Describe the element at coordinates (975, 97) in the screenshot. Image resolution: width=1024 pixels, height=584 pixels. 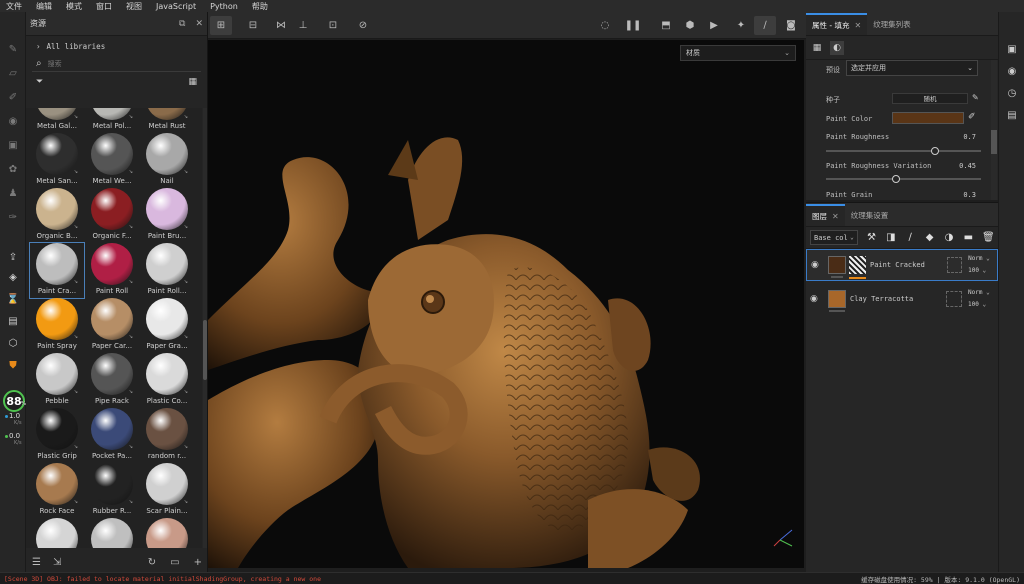
I see `pencil-icon: ✎` at that location.